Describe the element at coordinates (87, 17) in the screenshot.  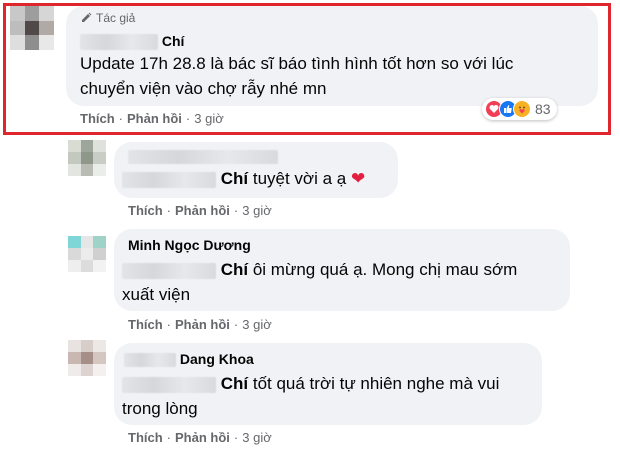
I see `pencil-icon` at that location.